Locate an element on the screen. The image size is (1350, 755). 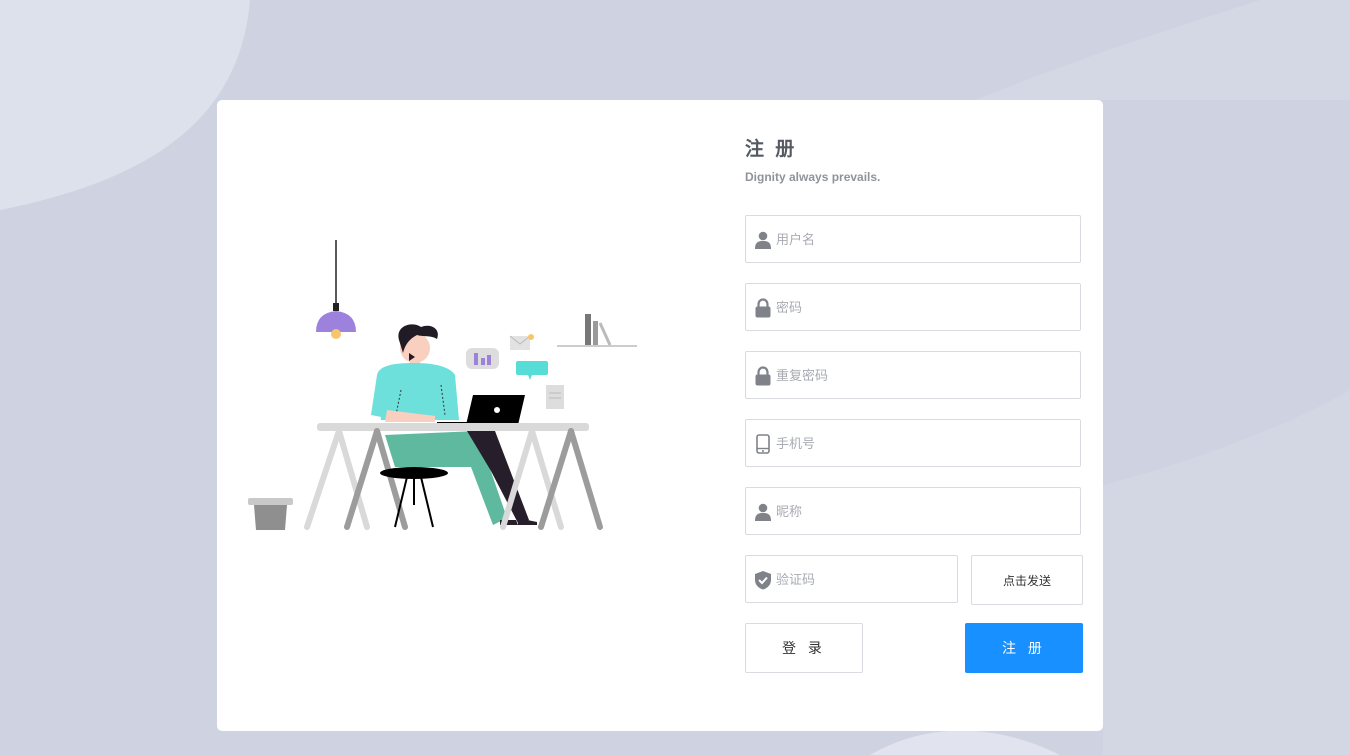
username-input is located at coordinates (921, 239).